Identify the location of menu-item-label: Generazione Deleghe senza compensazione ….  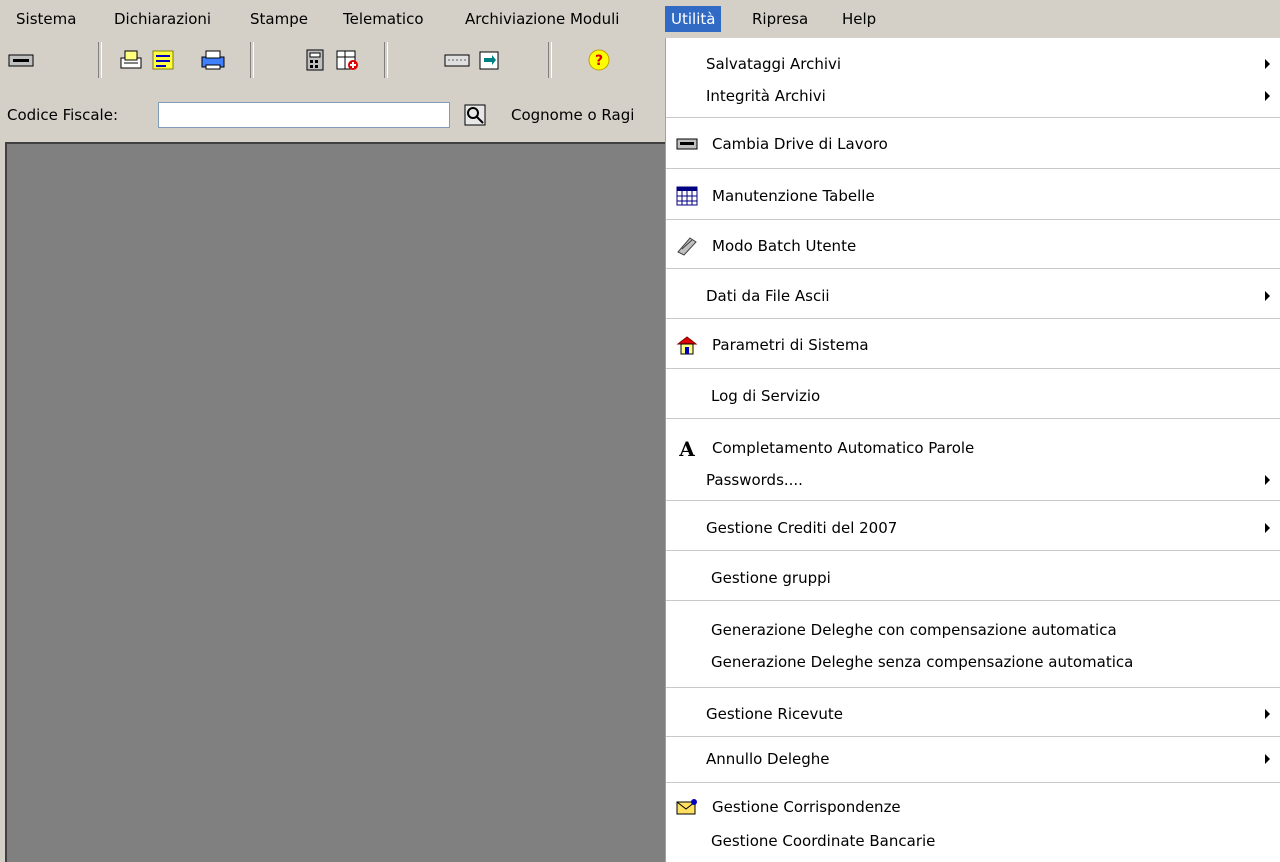
(922, 662).